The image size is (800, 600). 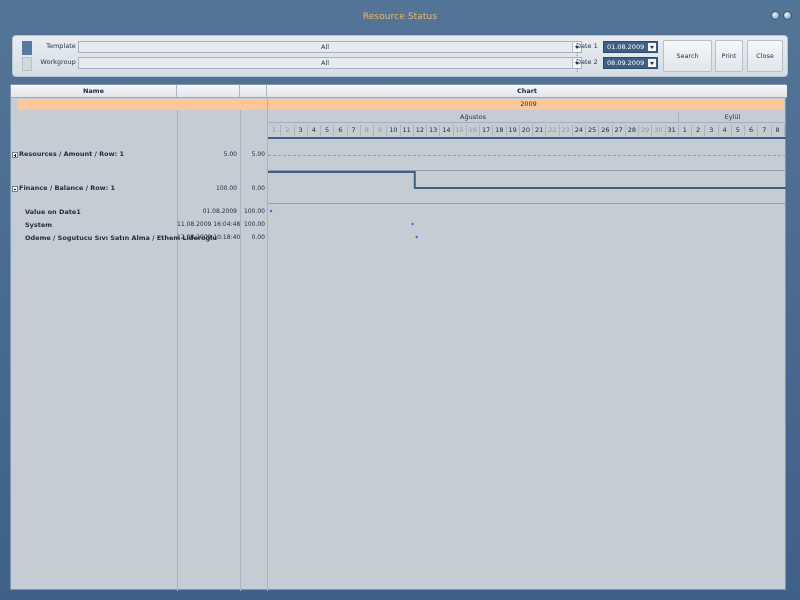 I want to click on workgroup-color-swatch, so click(x=27, y=64).